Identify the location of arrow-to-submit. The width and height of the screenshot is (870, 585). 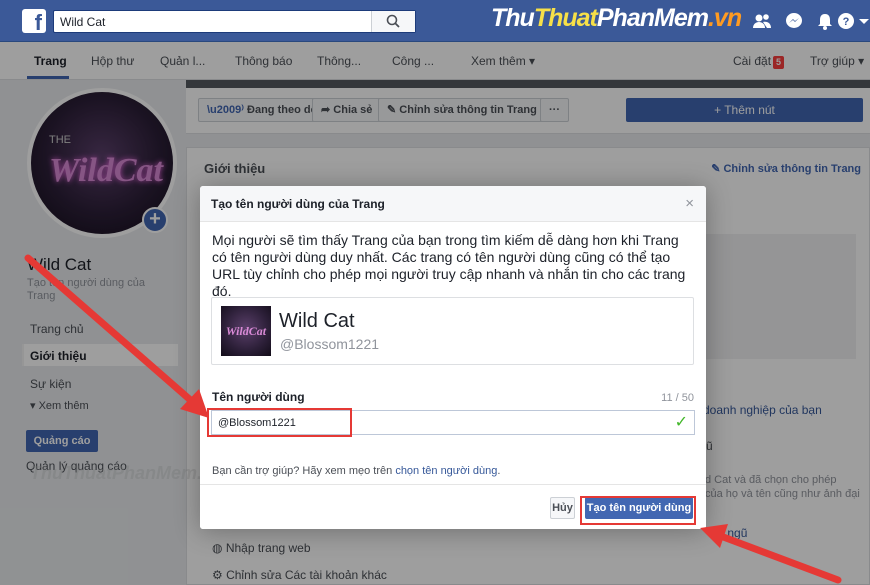
(771, 554).